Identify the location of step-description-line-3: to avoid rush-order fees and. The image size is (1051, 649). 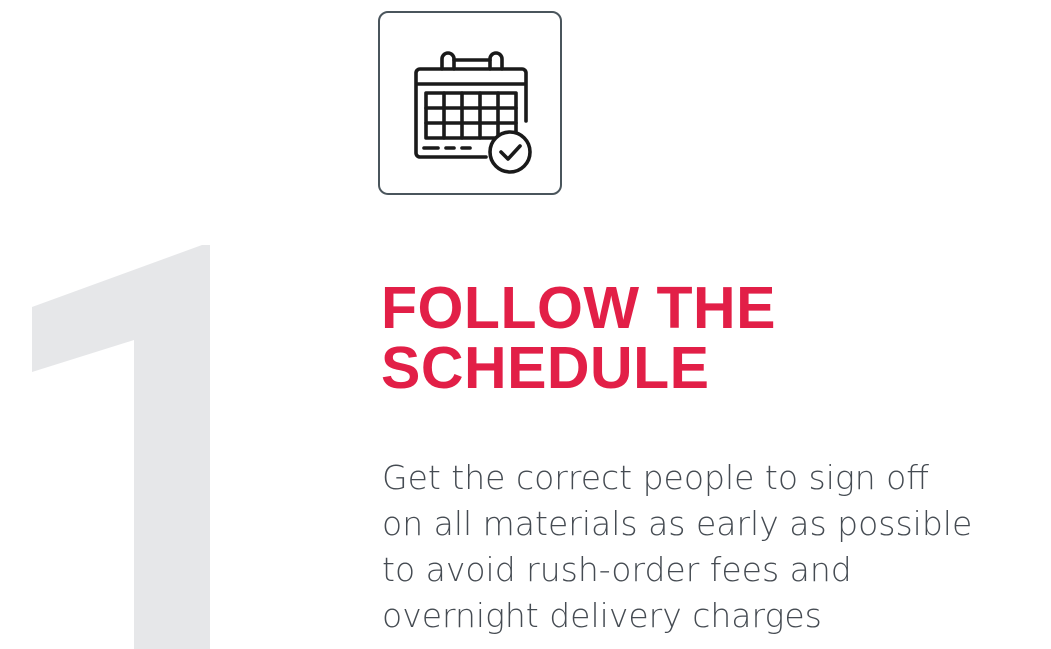
(617, 569).